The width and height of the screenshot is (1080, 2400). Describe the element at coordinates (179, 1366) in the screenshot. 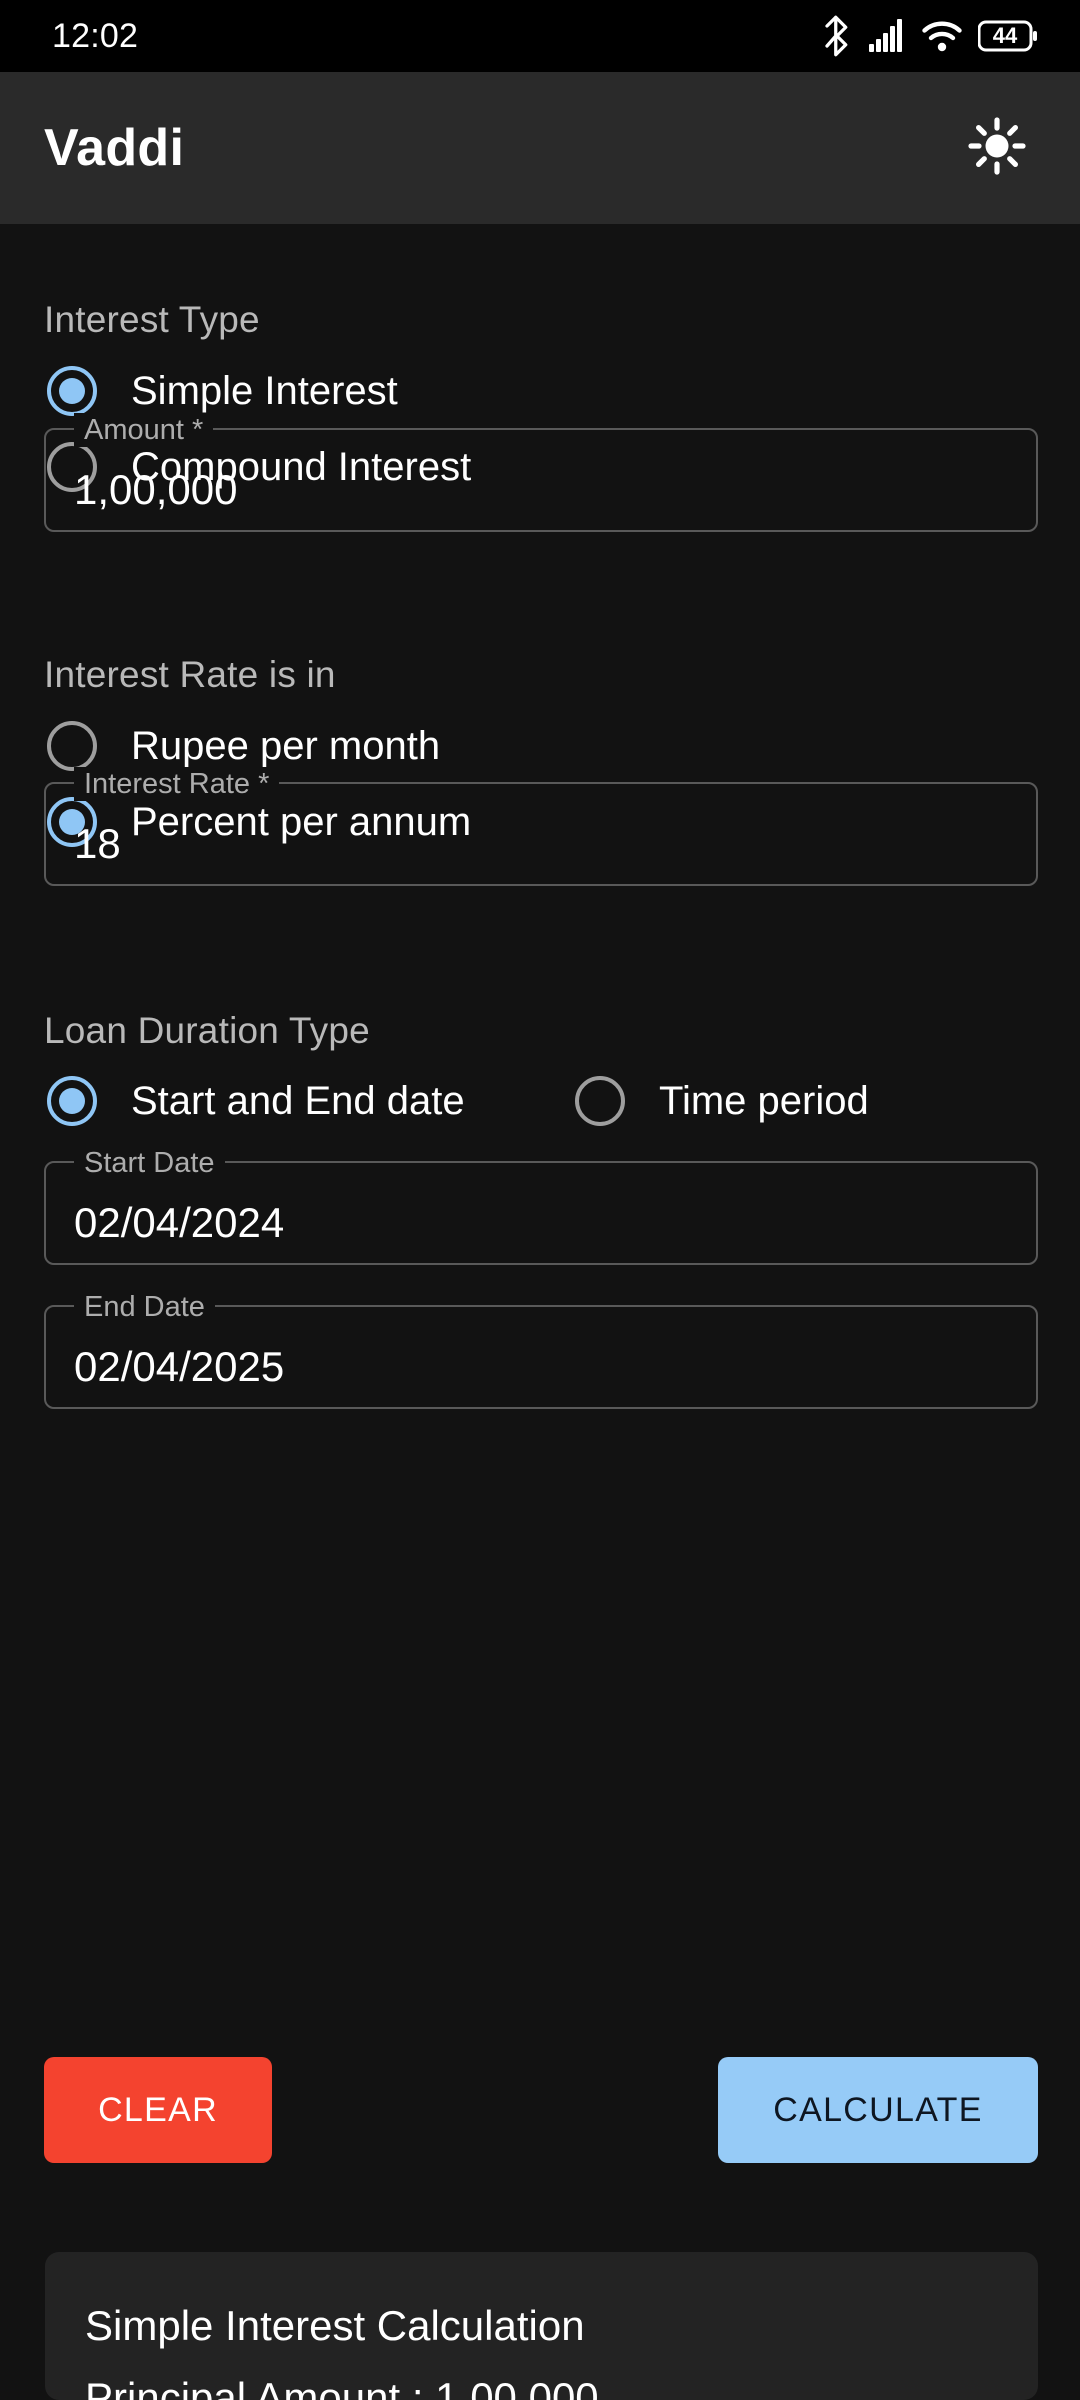

I see `end-date-field-value: 02/04/2025` at that location.